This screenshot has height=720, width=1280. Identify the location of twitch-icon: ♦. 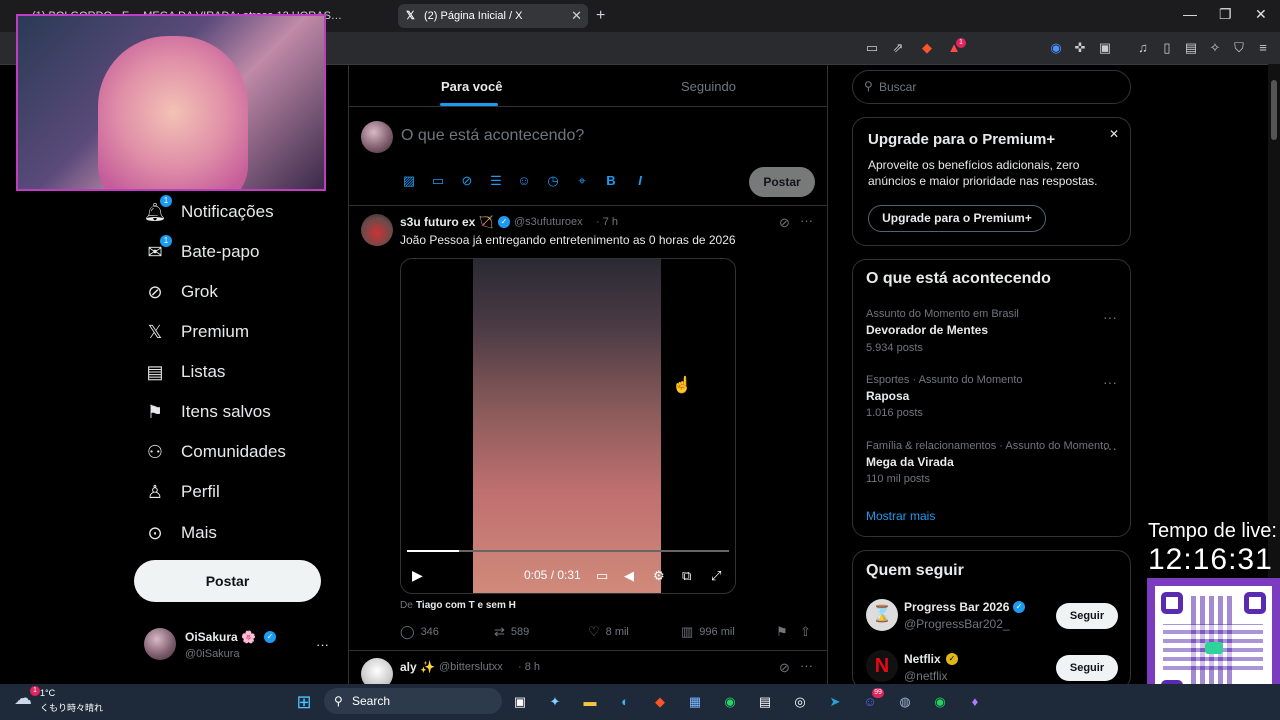
(975, 702).